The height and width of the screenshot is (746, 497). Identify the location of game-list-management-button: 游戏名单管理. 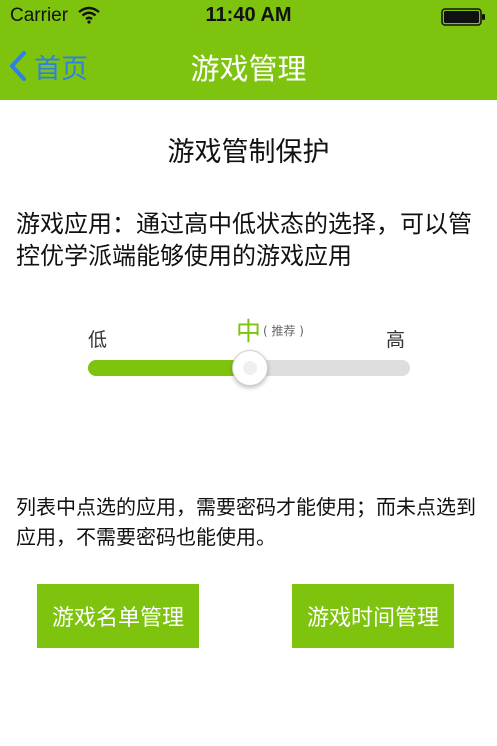
(118, 616).